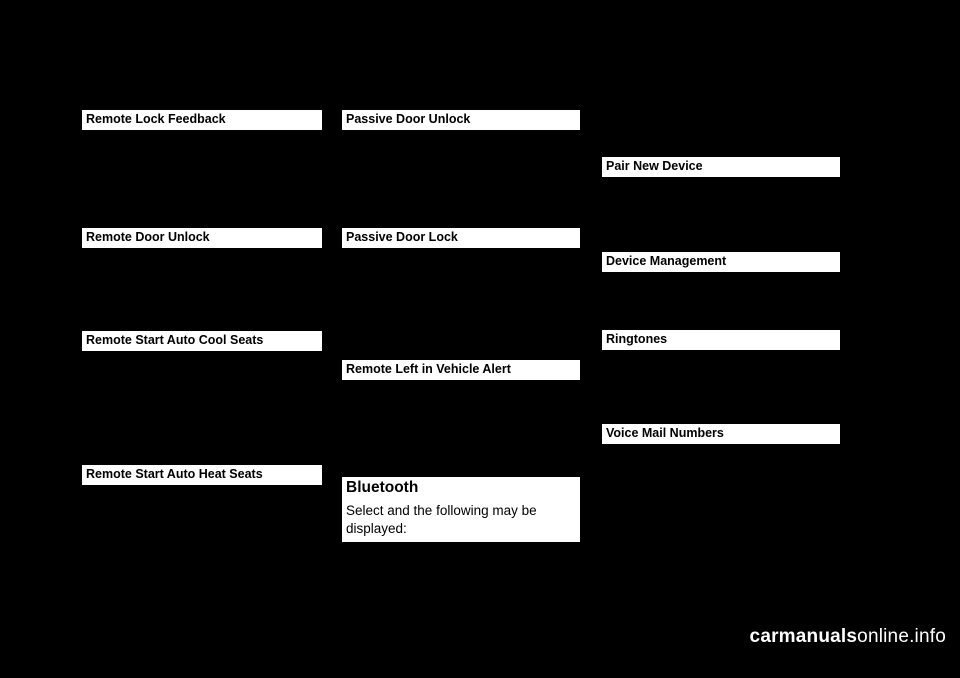 This screenshot has height=678, width=960. I want to click on text-block-remote-start-auto-heat-seats: Remote Start Auto Heat Seats, so click(202, 475).